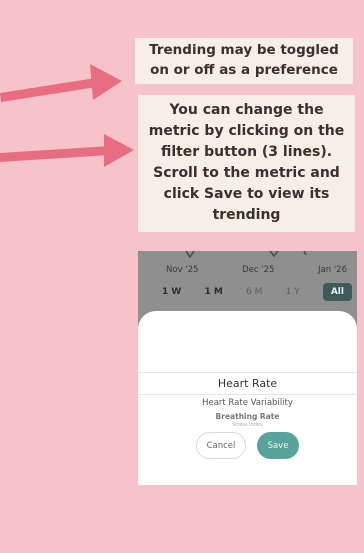 Image resolution: width=364 pixels, height=553 pixels. What do you see at coordinates (247, 403) in the screenshot?
I see `picker-option: Heart Rate Variability` at bounding box center [247, 403].